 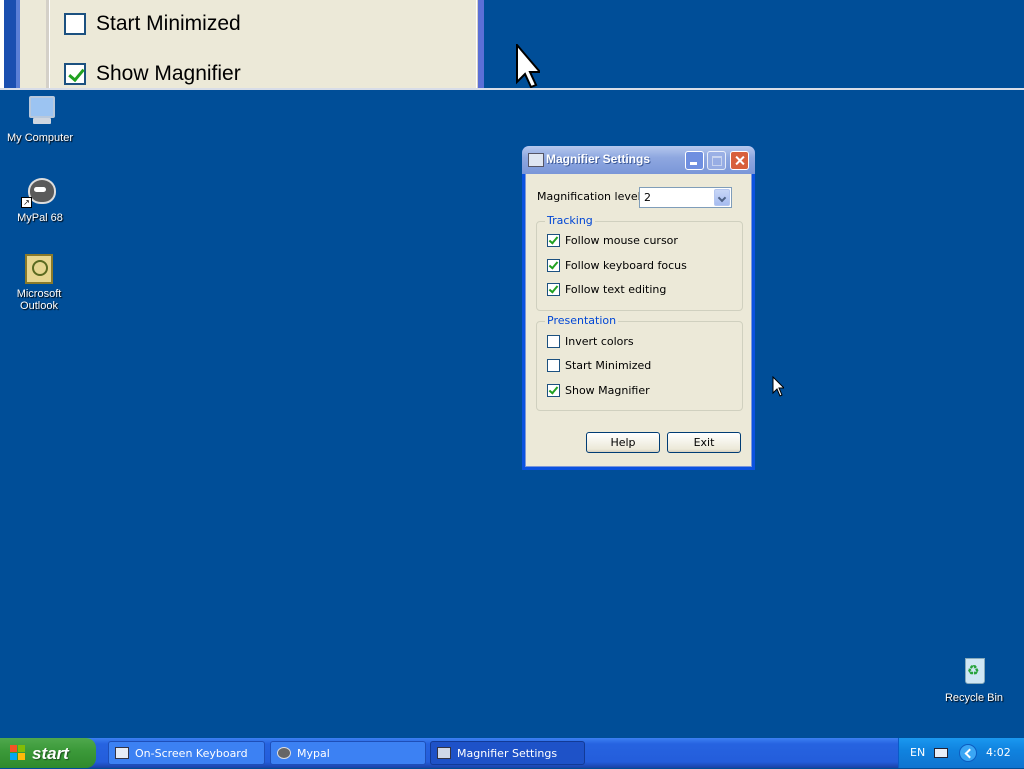 I want to click on follow-text-editing-option: Follow text editing, so click(x=606, y=289).